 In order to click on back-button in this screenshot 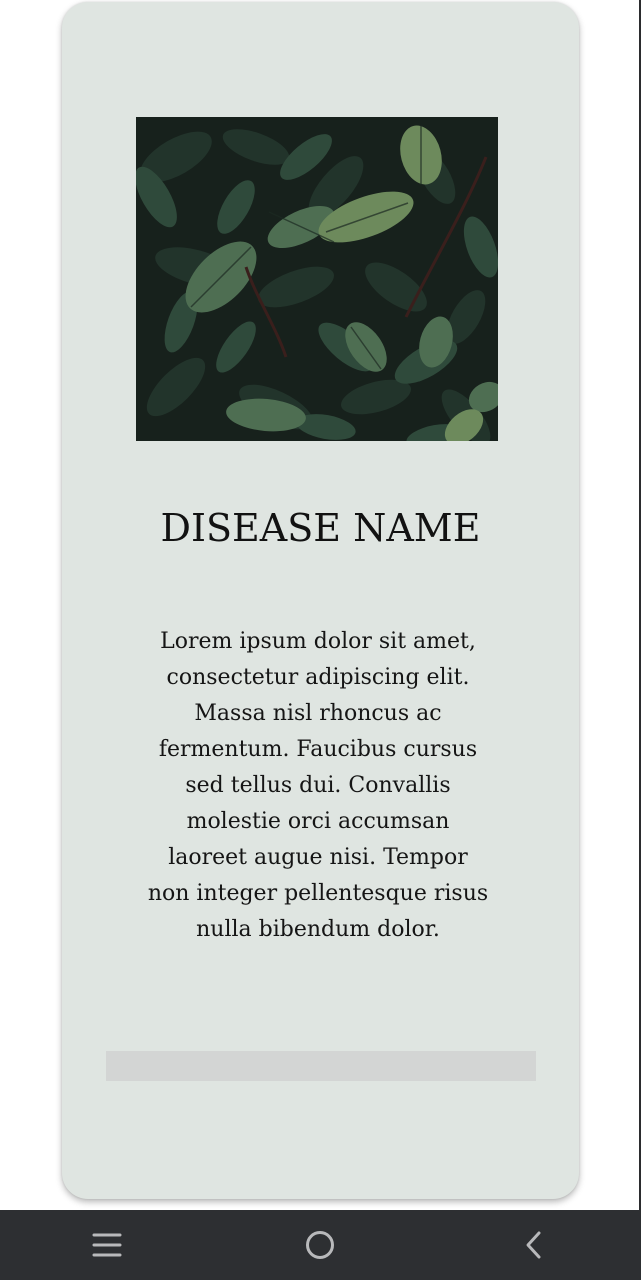, I will do `click(534, 1245)`.